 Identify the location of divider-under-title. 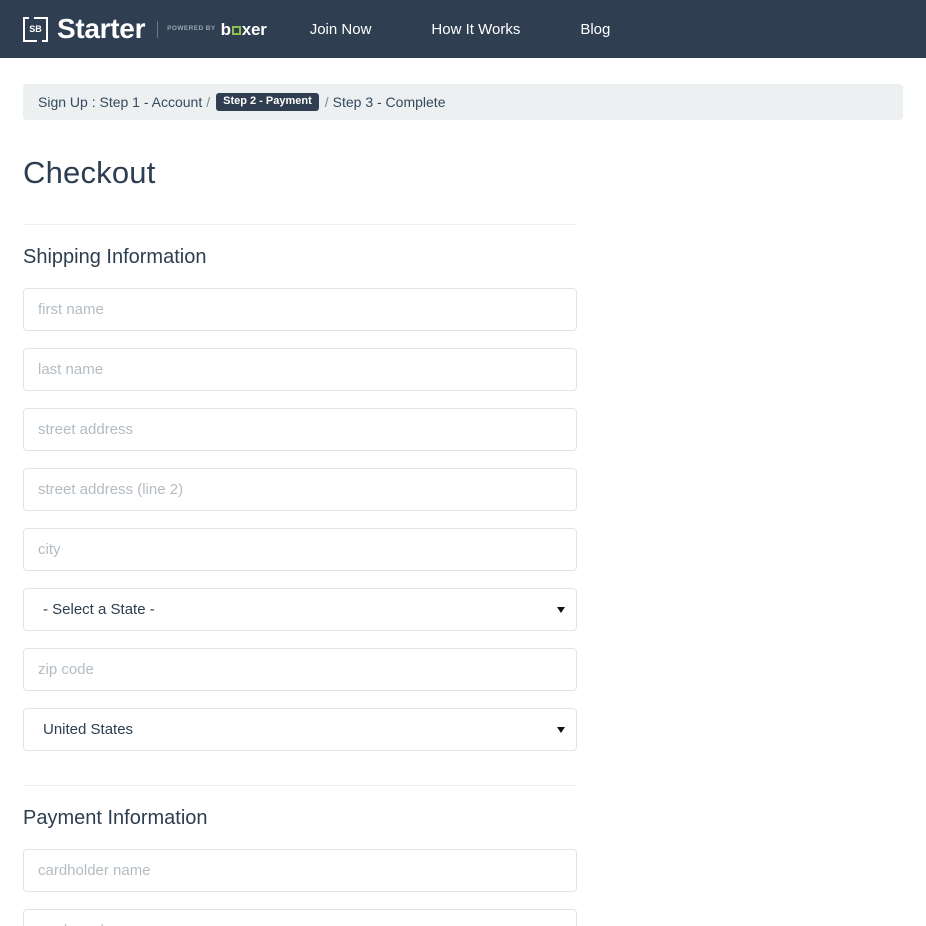
(300, 225).